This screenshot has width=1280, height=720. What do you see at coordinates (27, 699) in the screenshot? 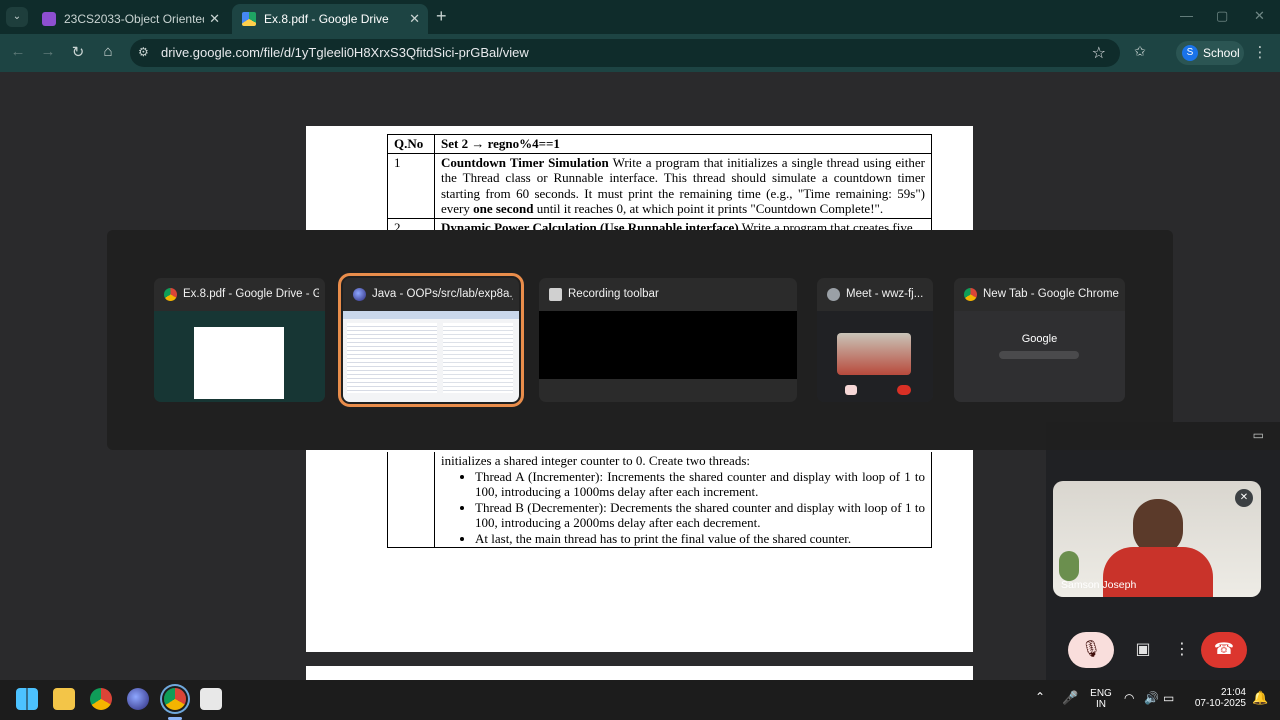
I see `windows-start-icon` at bounding box center [27, 699].